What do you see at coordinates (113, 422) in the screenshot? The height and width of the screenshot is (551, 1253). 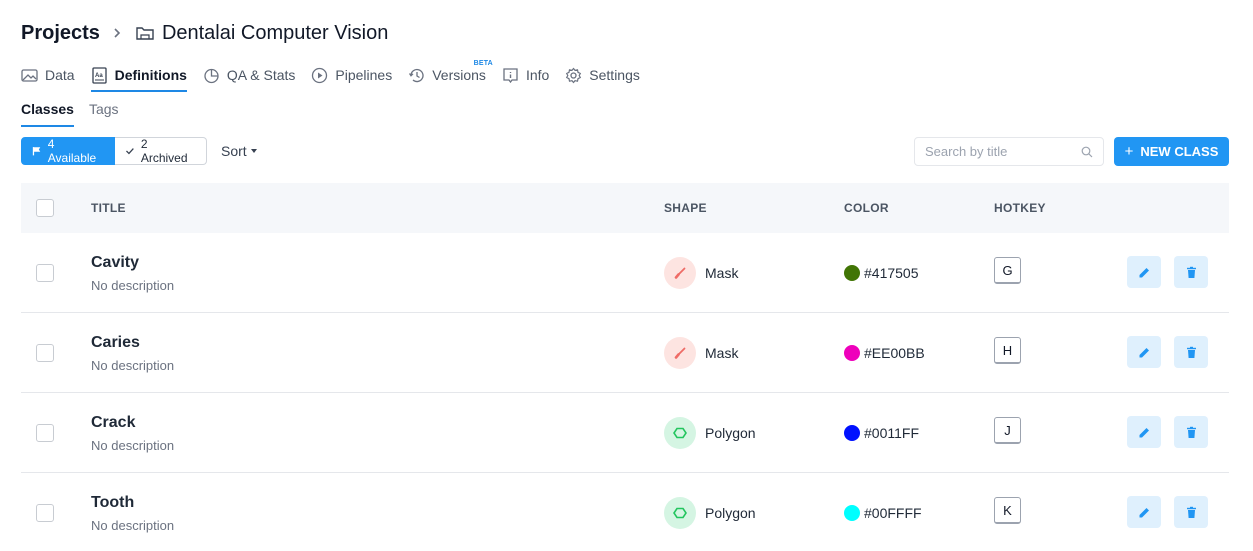 I see `class-title: Crack` at bounding box center [113, 422].